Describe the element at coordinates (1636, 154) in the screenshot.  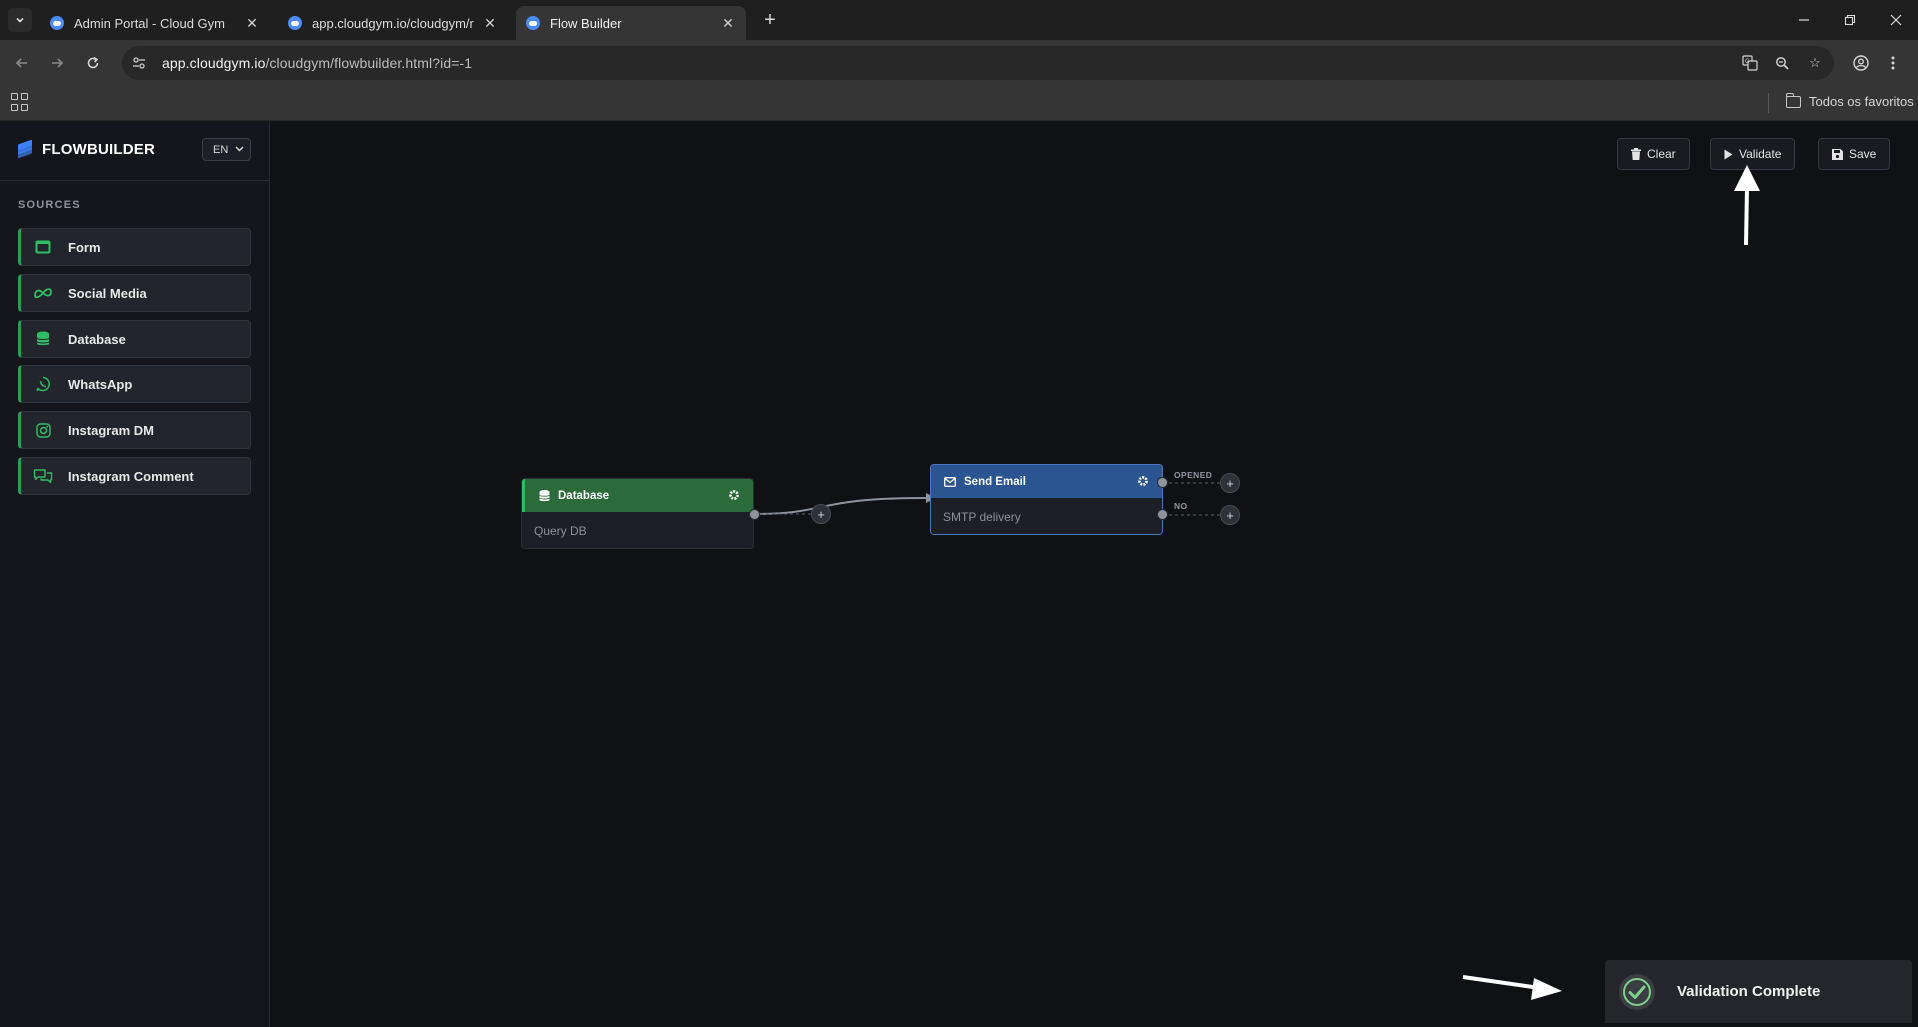
I see `trash-icon` at that location.